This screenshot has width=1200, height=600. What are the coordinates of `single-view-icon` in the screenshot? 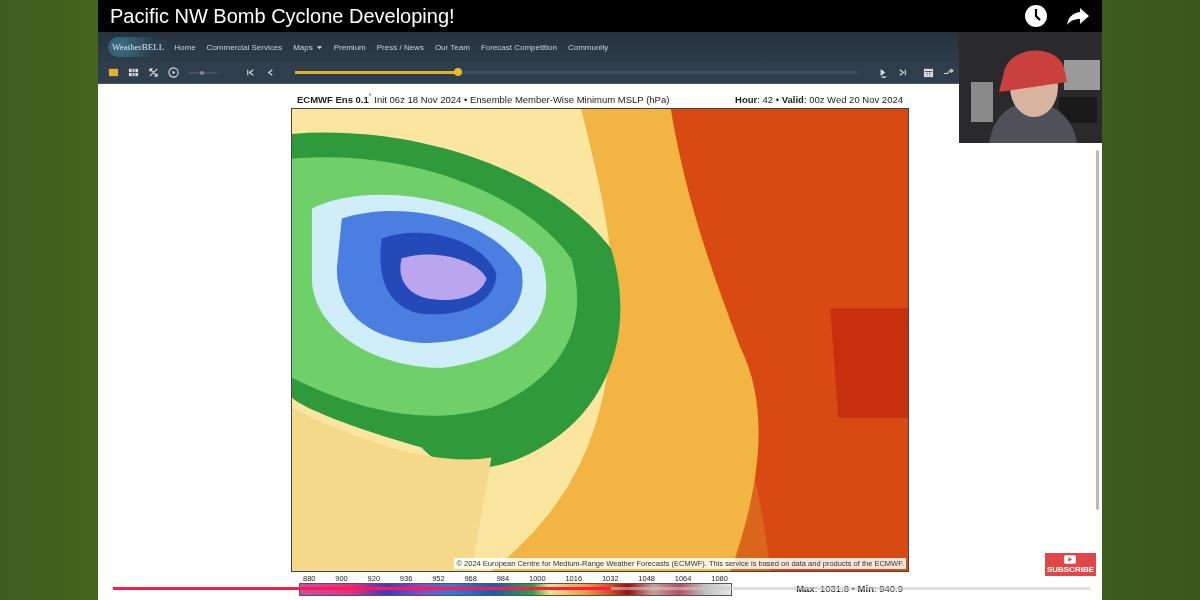 It's located at (113, 72).